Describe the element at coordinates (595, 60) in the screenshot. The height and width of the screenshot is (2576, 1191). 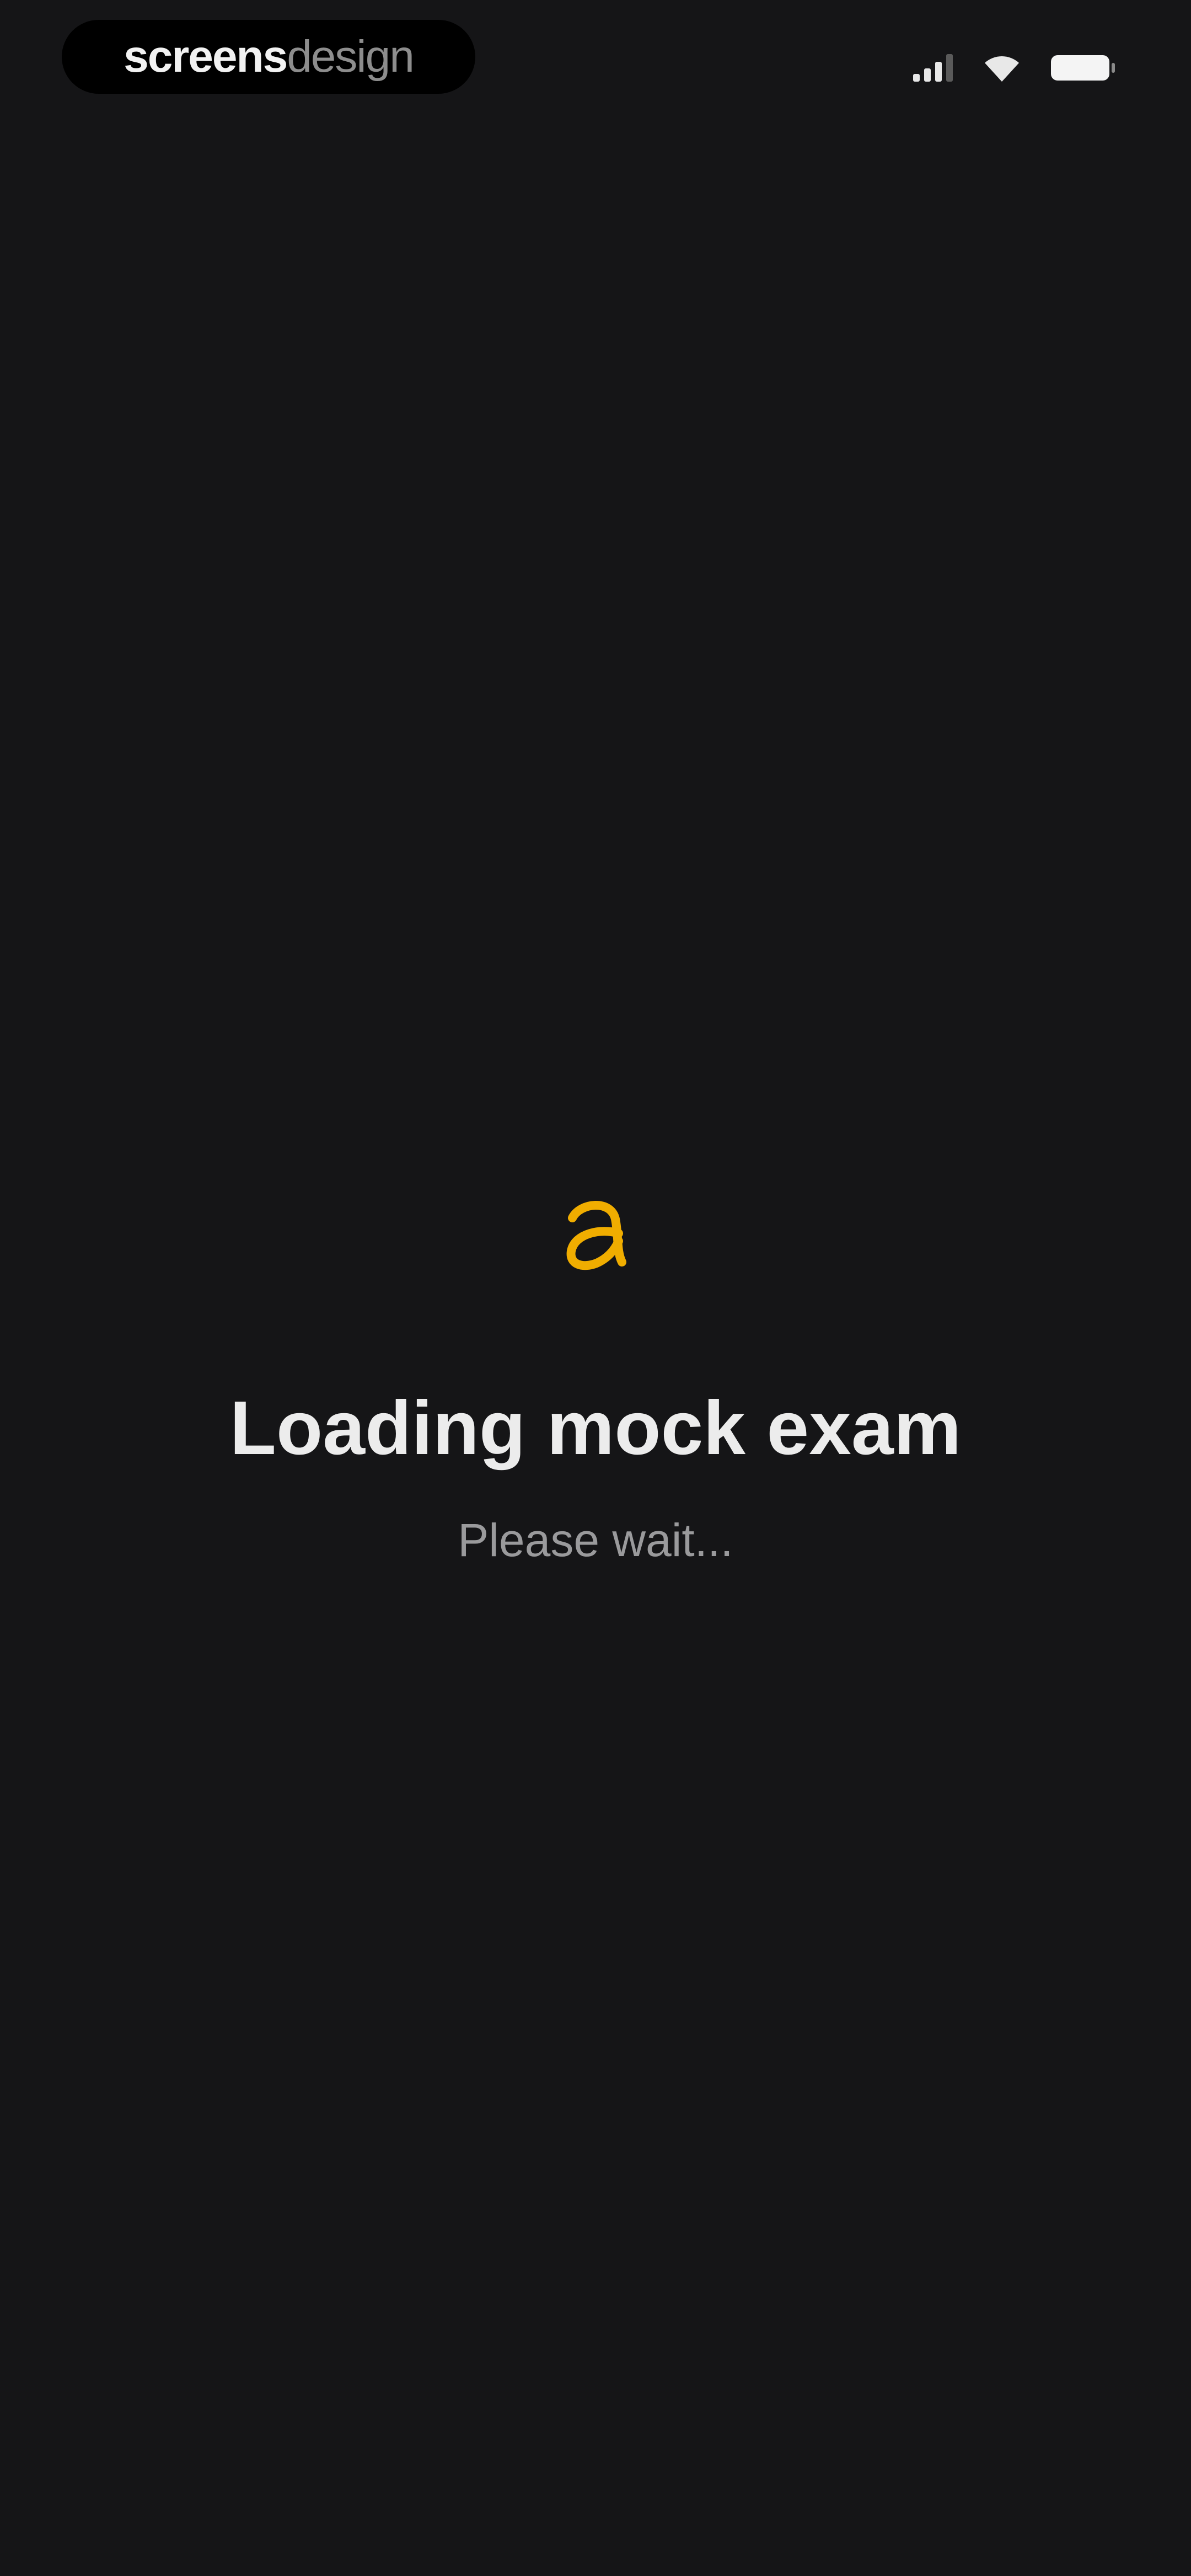
I see `status-bar: screens design` at that location.